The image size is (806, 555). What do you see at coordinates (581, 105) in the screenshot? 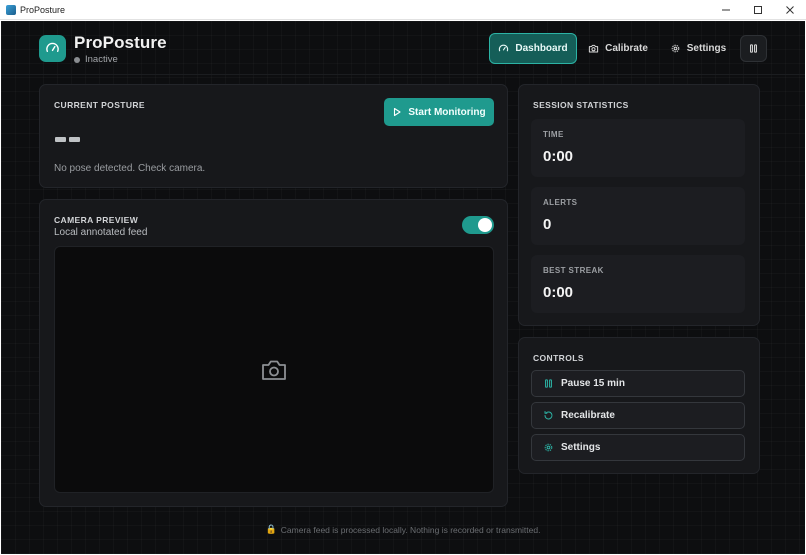
I see `card-title: SESSION STATISTICS` at bounding box center [581, 105].